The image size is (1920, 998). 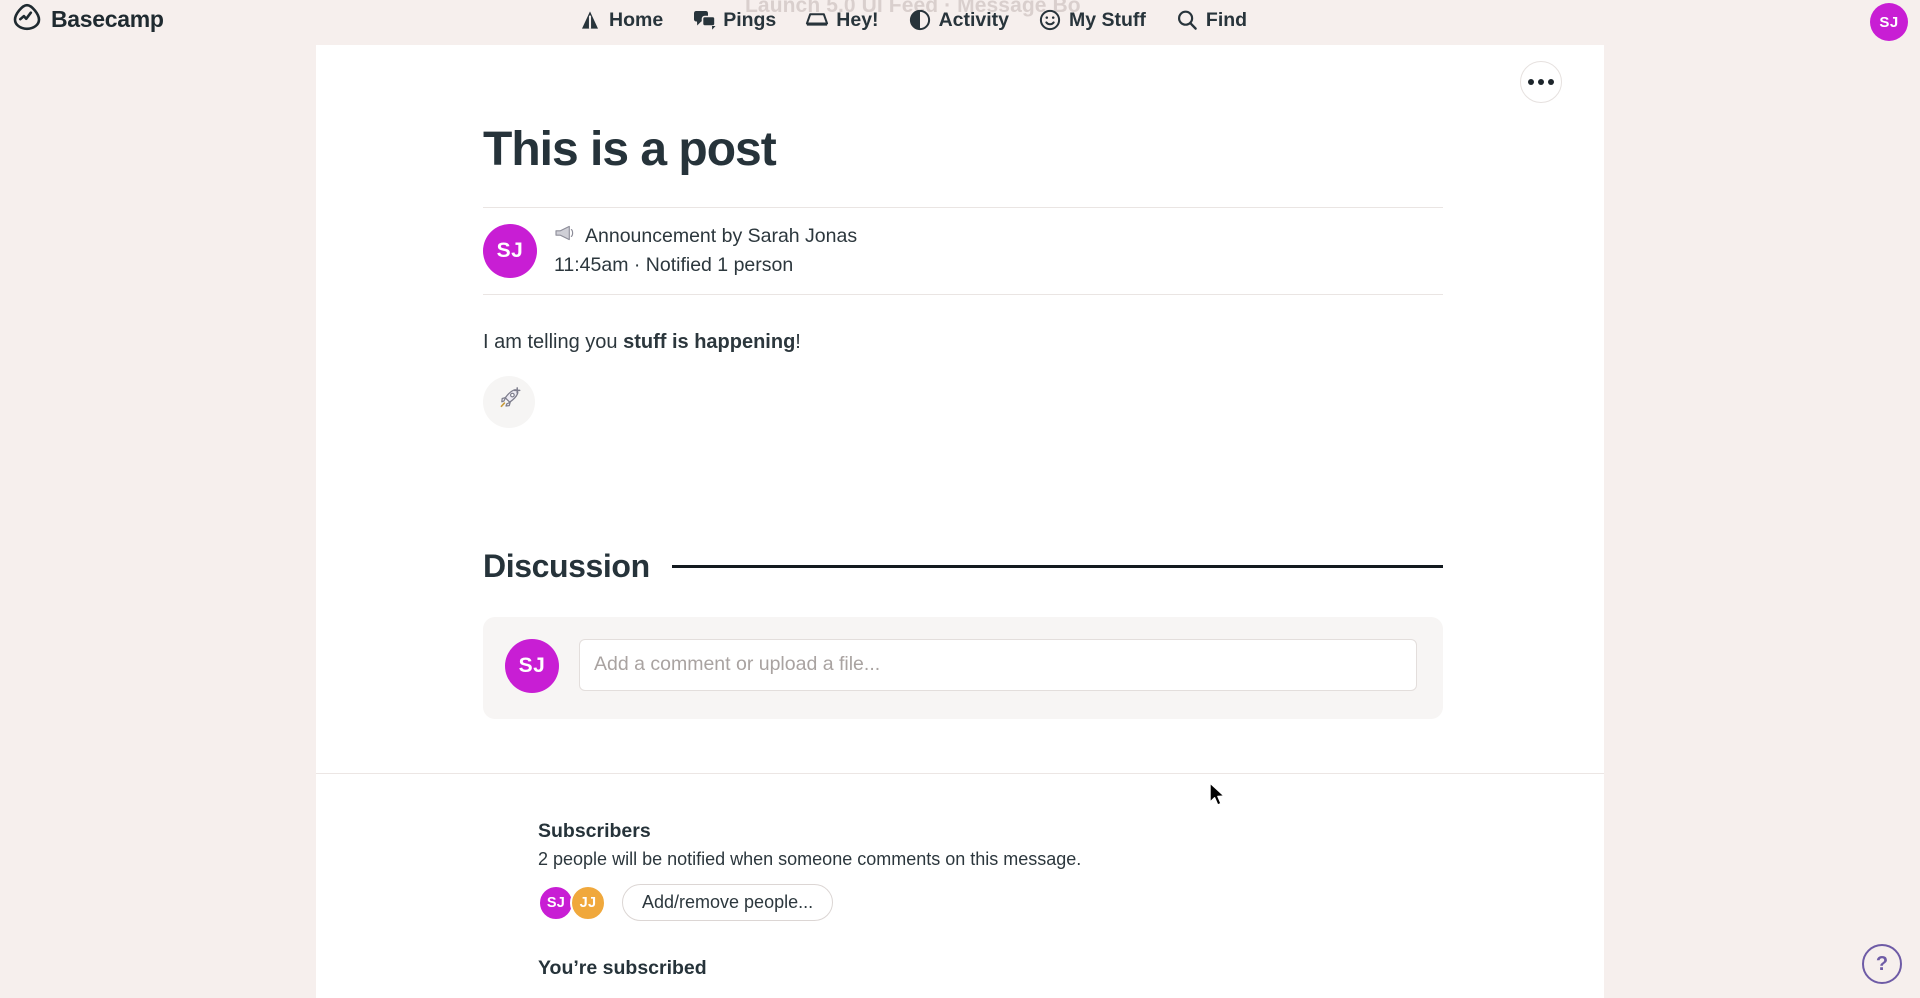 What do you see at coordinates (590, 20) in the screenshot?
I see `home-icon` at bounding box center [590, 20].